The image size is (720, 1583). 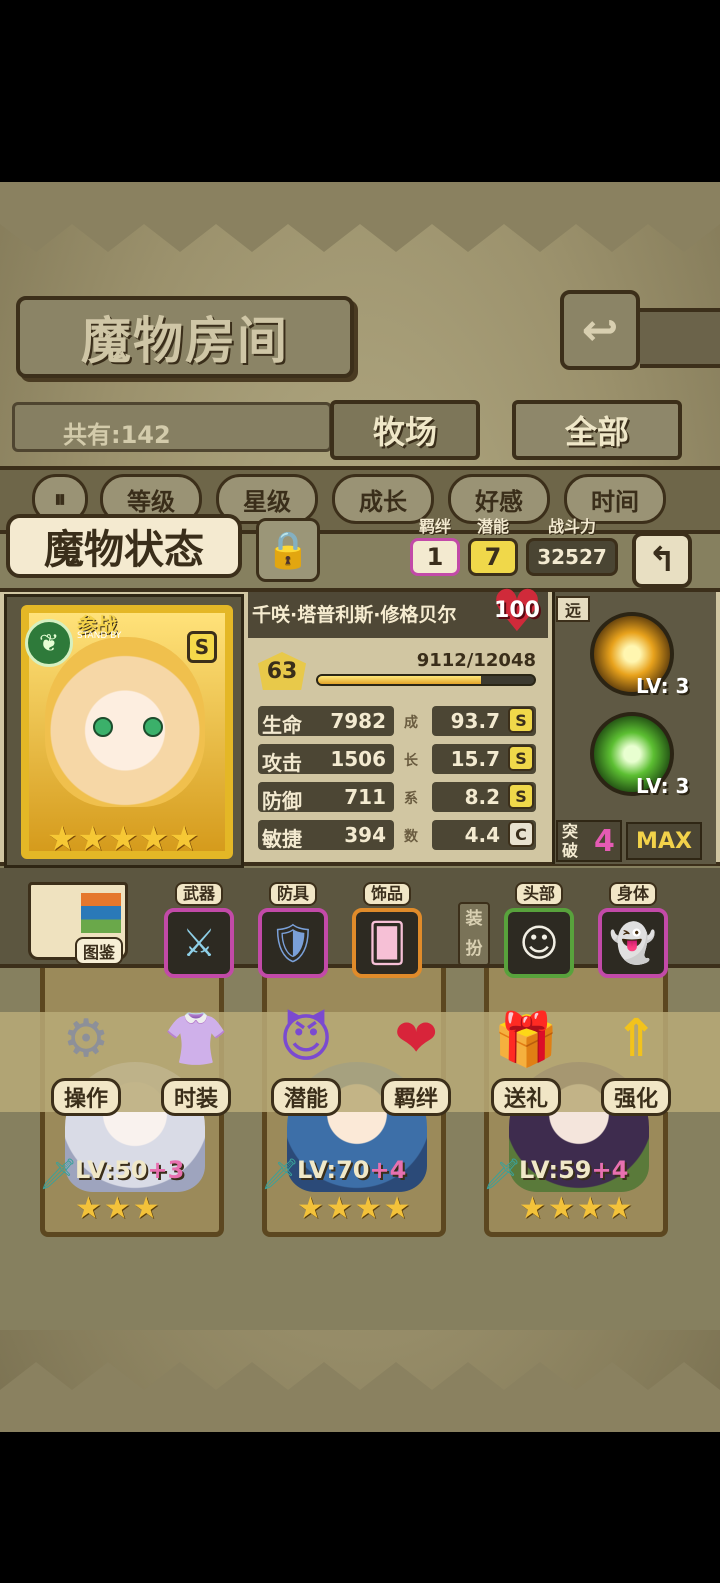 I want to click on skill-arrow-rain: LV: 3, so click(x=639, y=655).